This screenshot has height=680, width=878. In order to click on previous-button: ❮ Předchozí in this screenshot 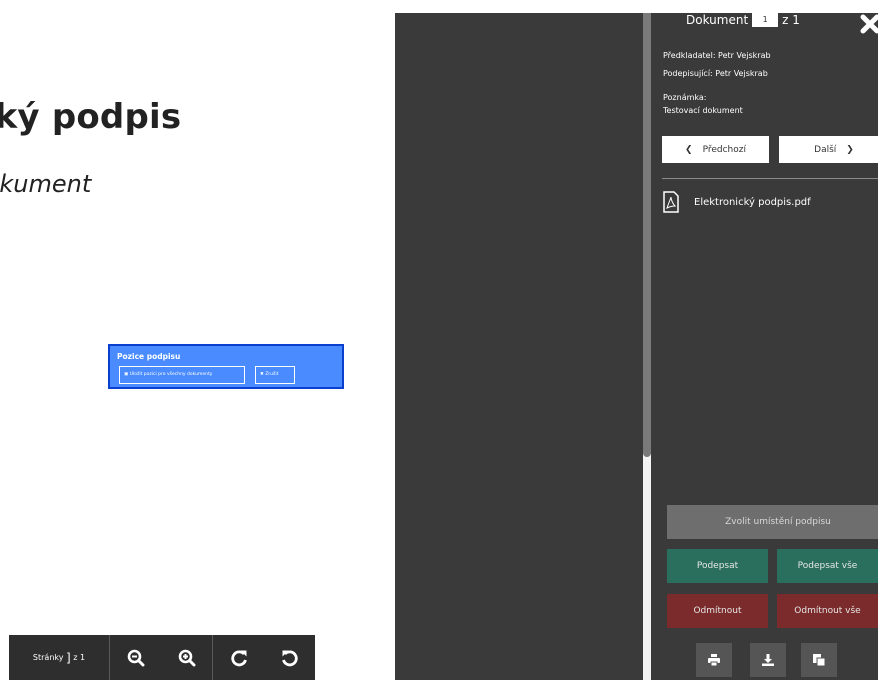, I will do `click(715, 149)`.